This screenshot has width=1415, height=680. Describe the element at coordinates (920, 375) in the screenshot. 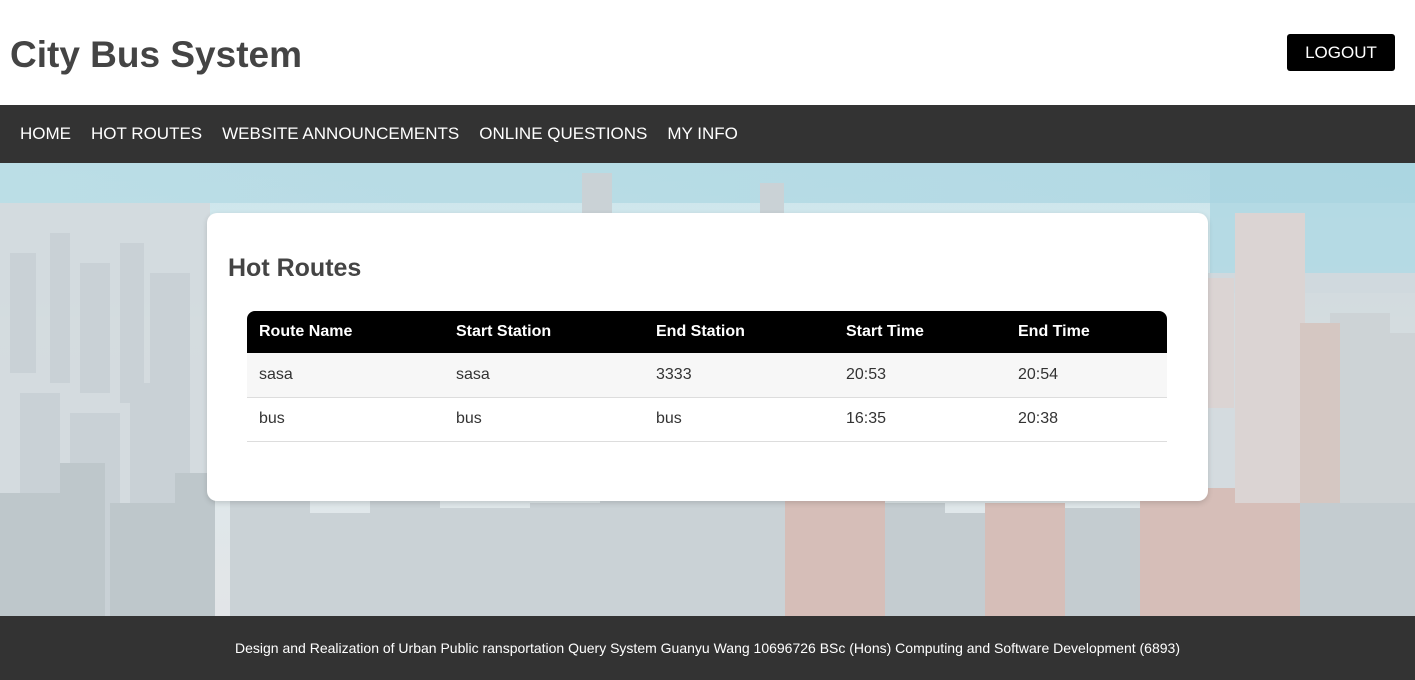

I see `table-cell: 20:53` at that location.